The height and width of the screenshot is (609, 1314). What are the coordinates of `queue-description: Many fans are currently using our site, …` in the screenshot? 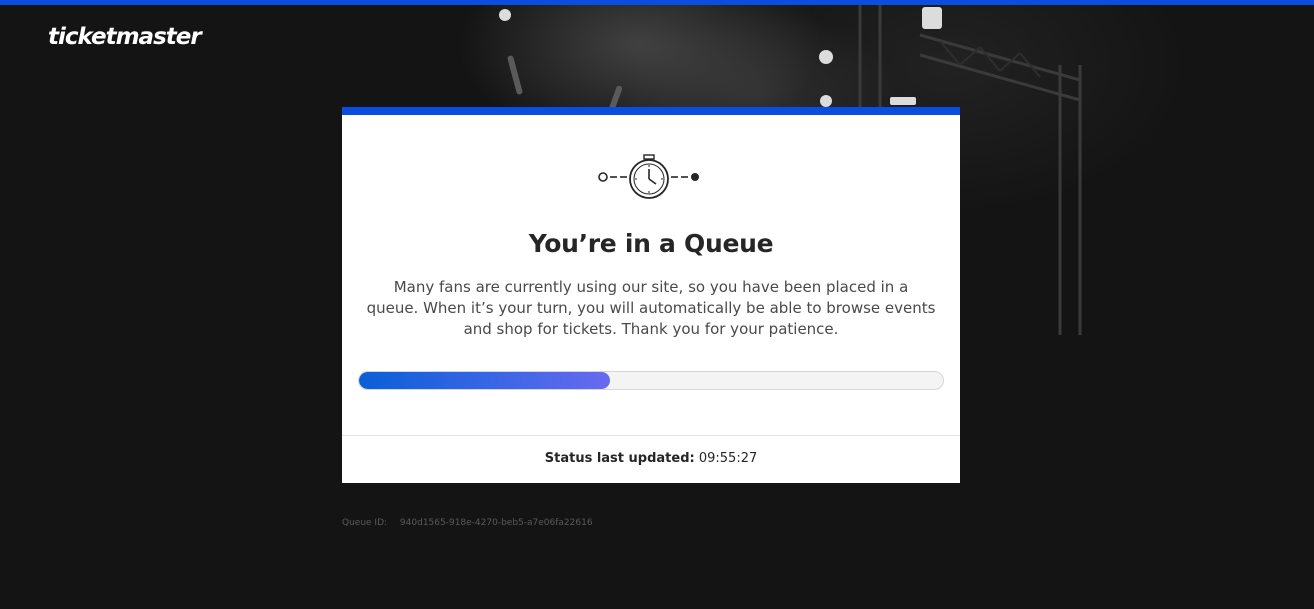 It's located at (651, 308).